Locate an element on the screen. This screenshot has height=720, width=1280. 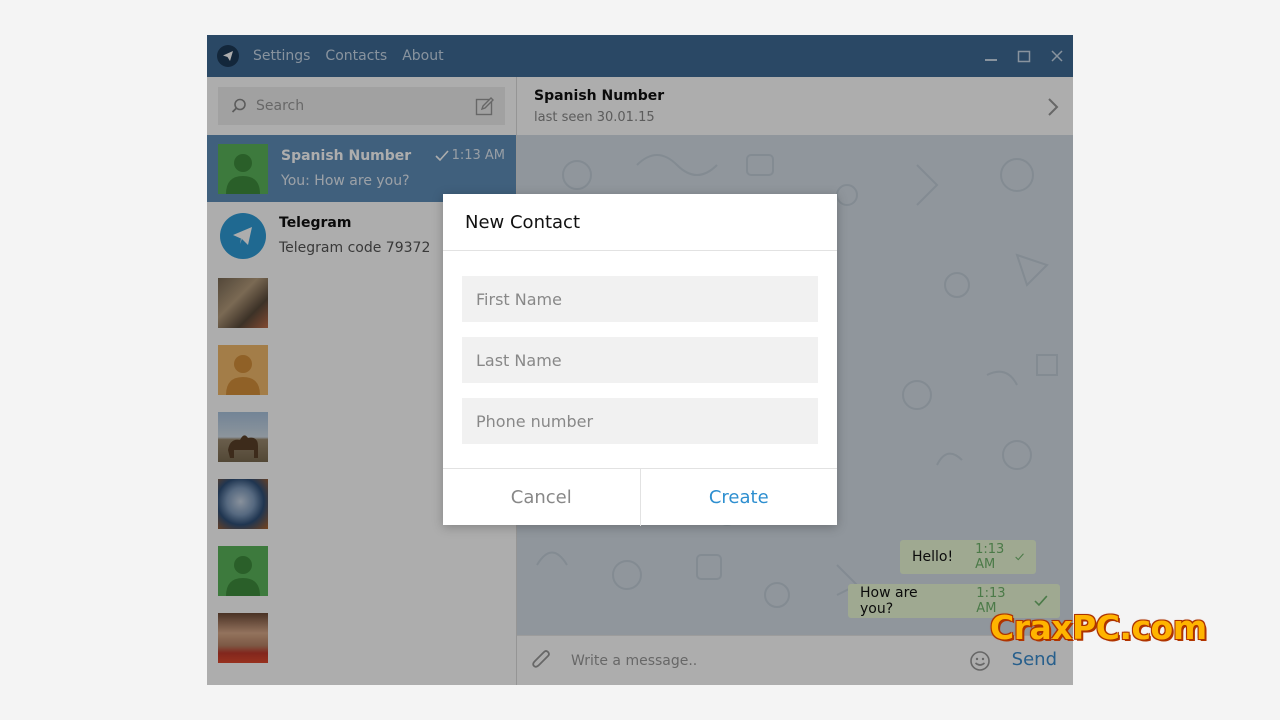
first-name-field is located at coordinates (640, 299).